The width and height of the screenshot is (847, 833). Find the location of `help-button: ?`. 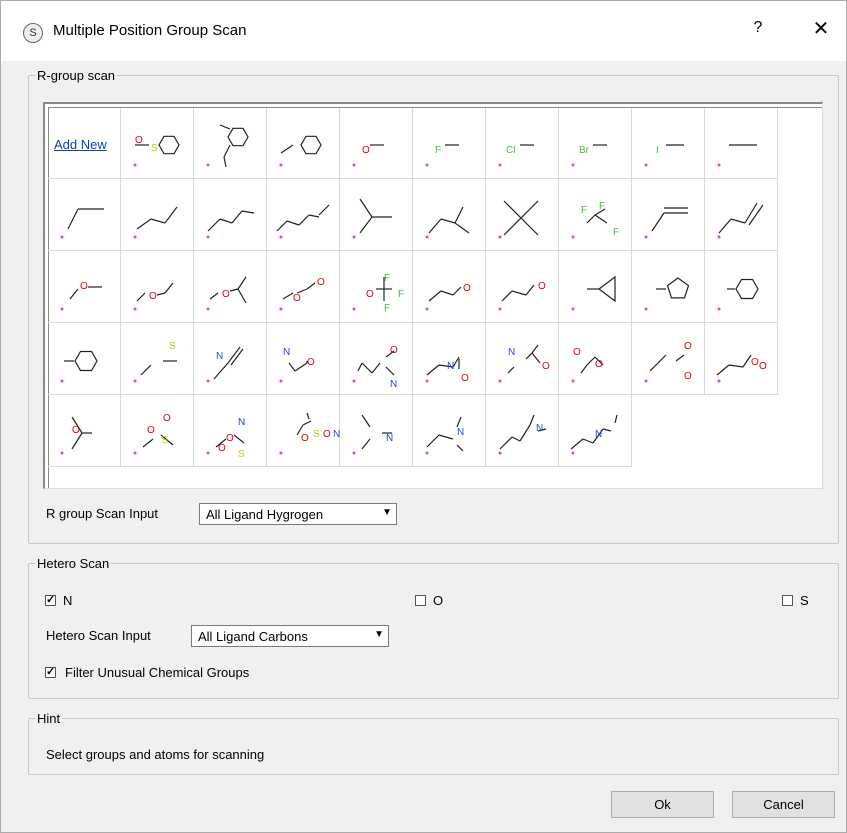

help-button: ? is located at coordinates (758, 28).